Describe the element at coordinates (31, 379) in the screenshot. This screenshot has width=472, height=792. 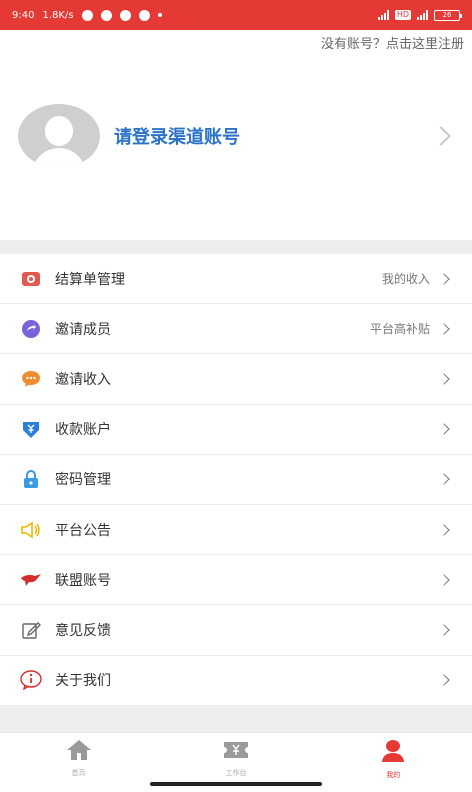
I see `chat-bubble-icon` at that location.